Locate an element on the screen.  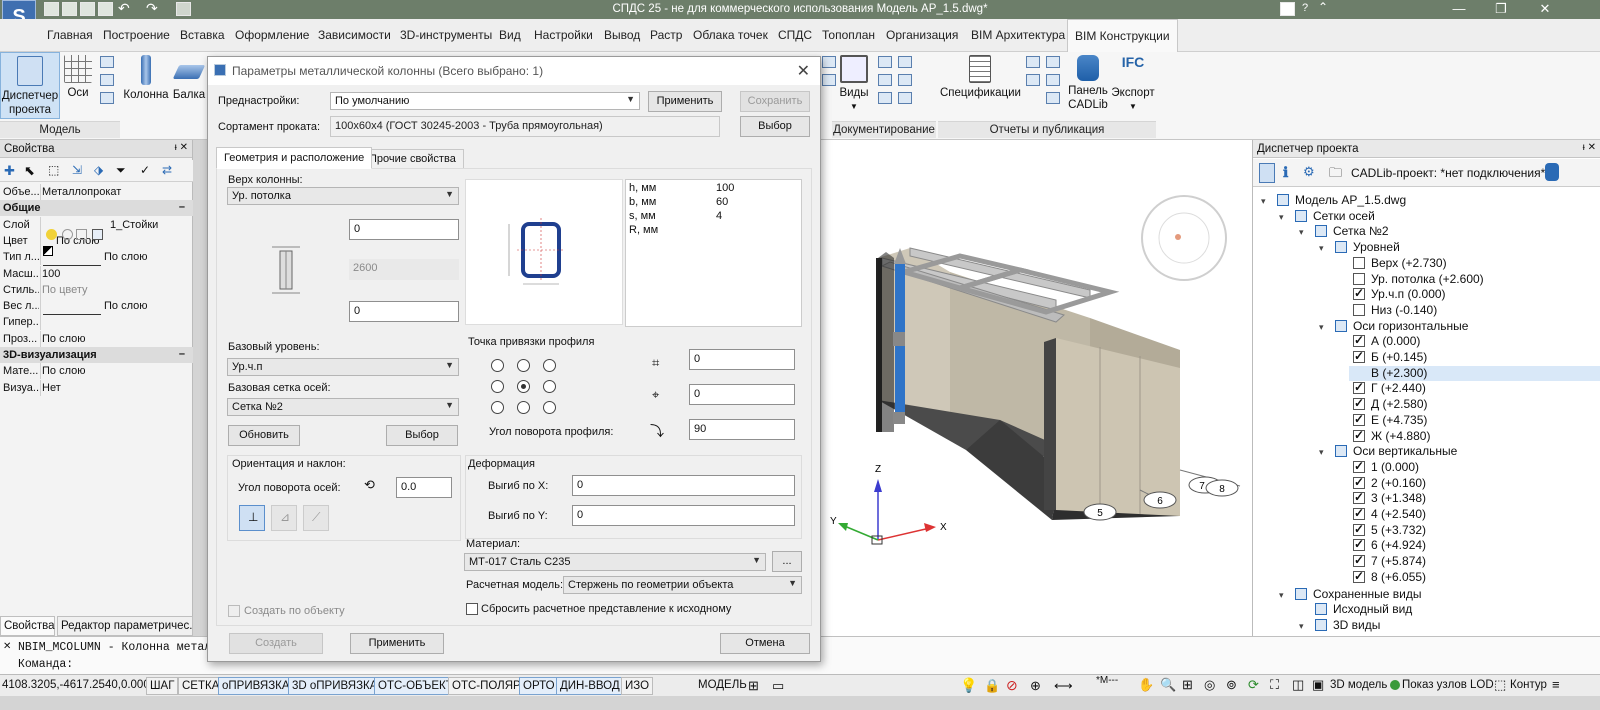
bottom-offset-field: 0 is located at coordinates (404, 311).